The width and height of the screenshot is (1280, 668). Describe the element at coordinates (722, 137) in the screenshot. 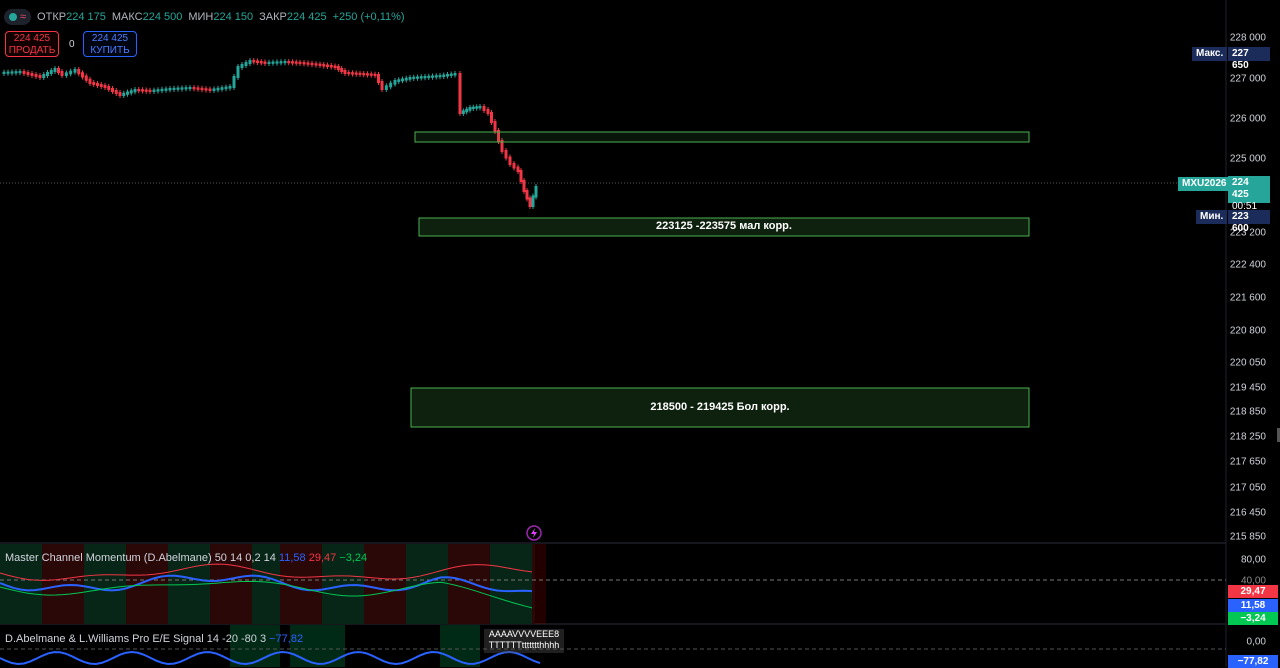

I see `resistance-zone` at that location.